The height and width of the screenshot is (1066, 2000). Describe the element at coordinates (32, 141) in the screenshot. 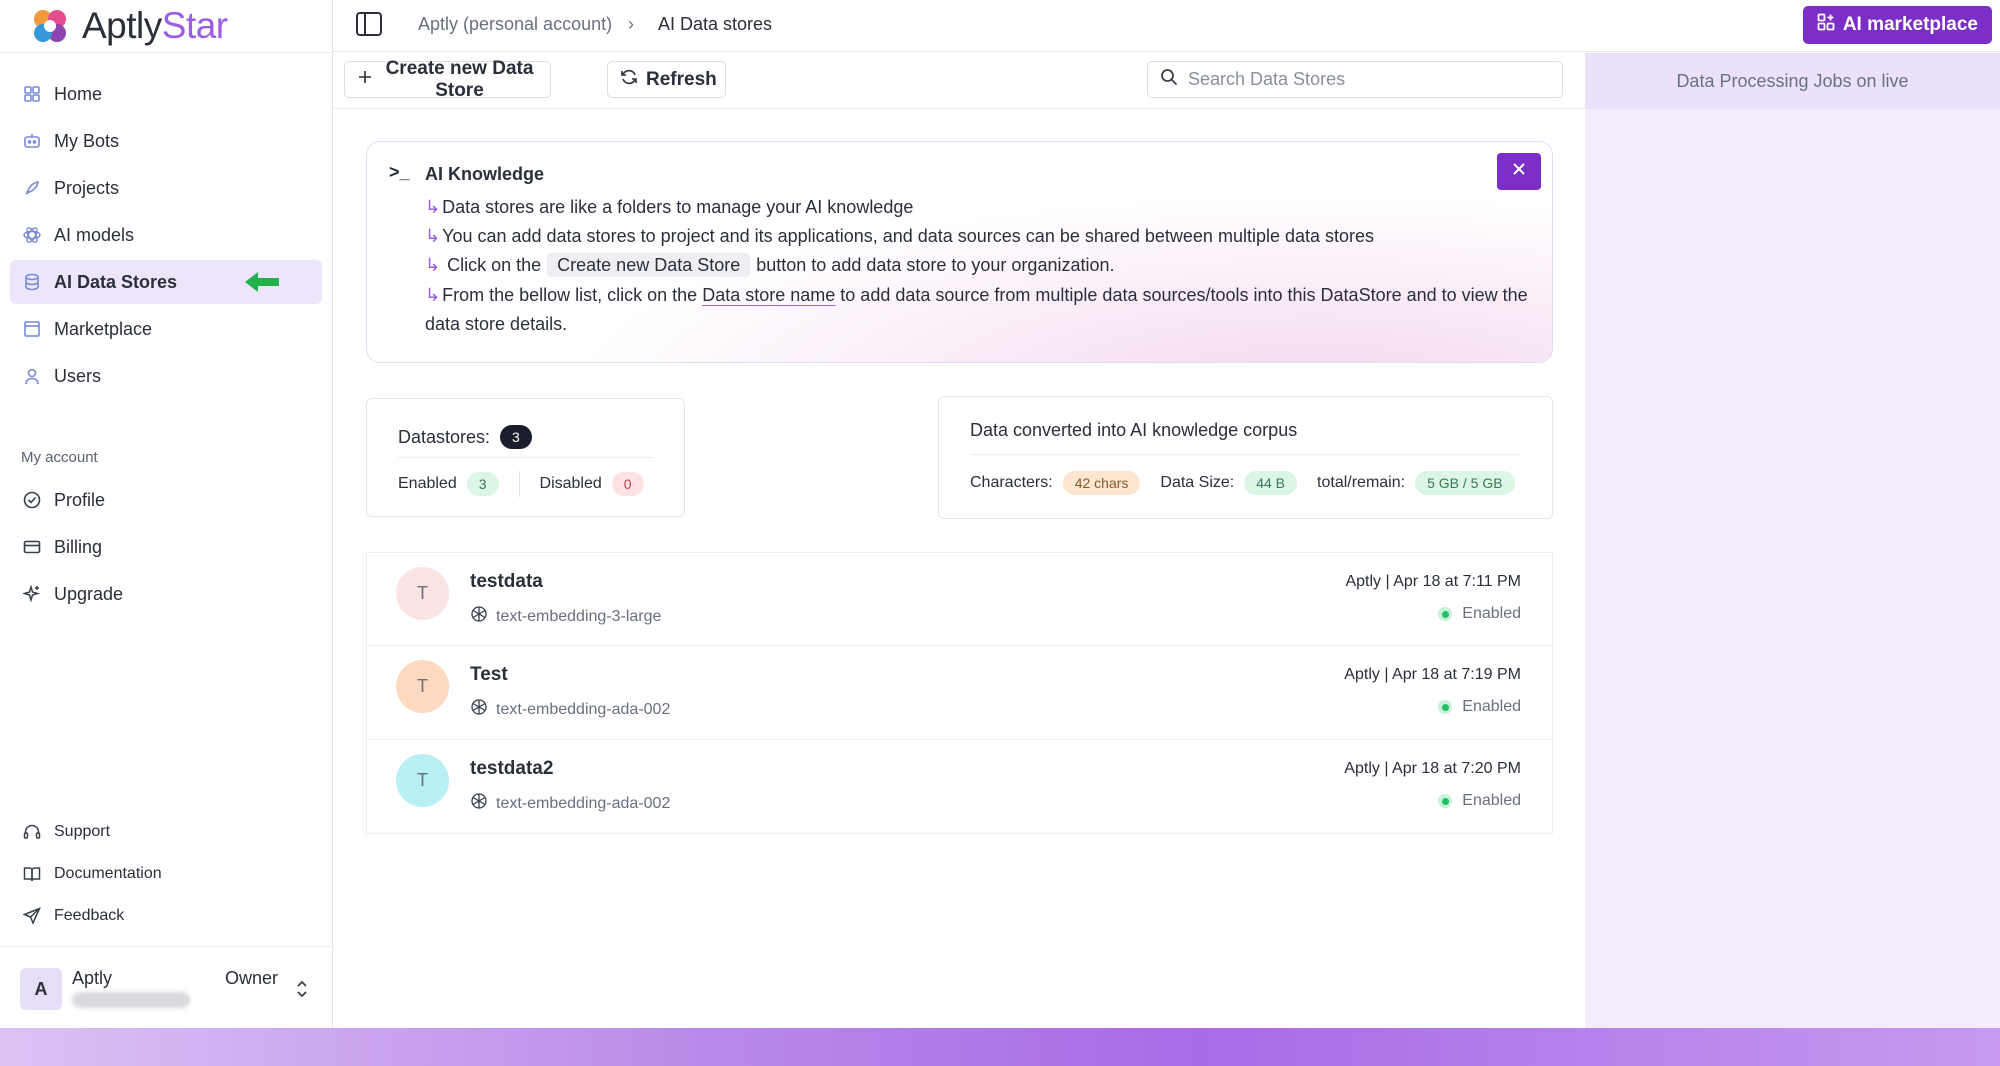

I see `bot-icon` at that location.